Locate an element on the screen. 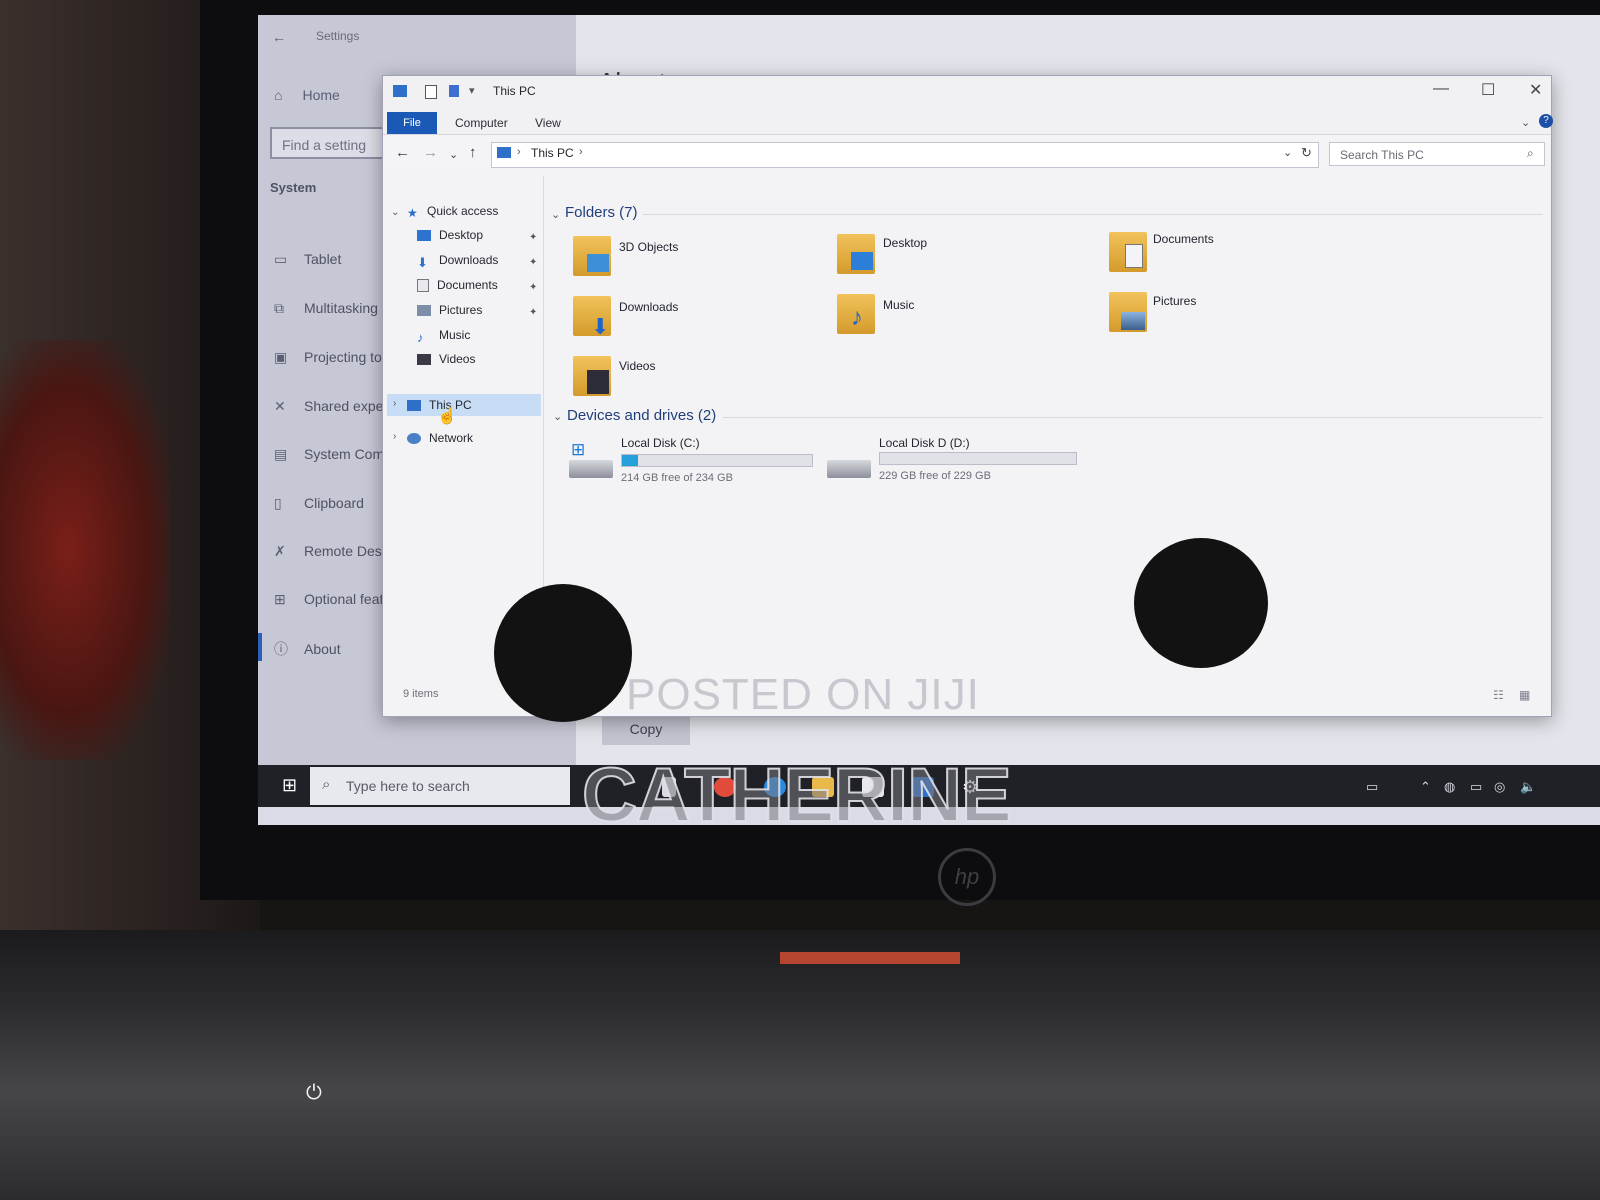  drive-d-usage-bar is located at coordinates (978, 458).